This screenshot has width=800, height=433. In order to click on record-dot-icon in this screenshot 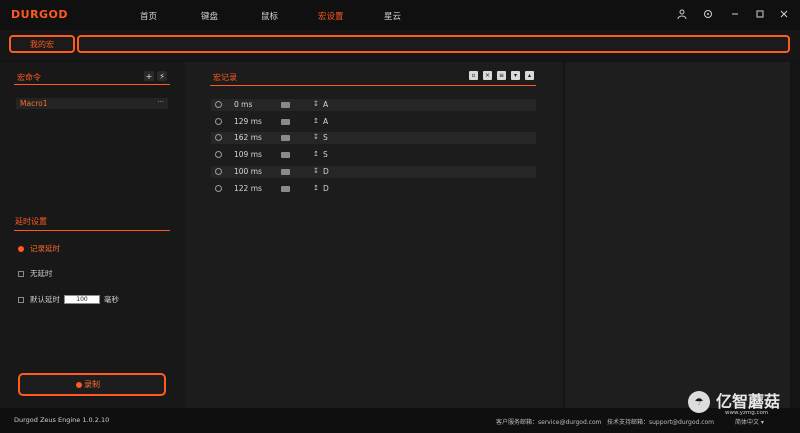, I will do `click(79, 385)`.